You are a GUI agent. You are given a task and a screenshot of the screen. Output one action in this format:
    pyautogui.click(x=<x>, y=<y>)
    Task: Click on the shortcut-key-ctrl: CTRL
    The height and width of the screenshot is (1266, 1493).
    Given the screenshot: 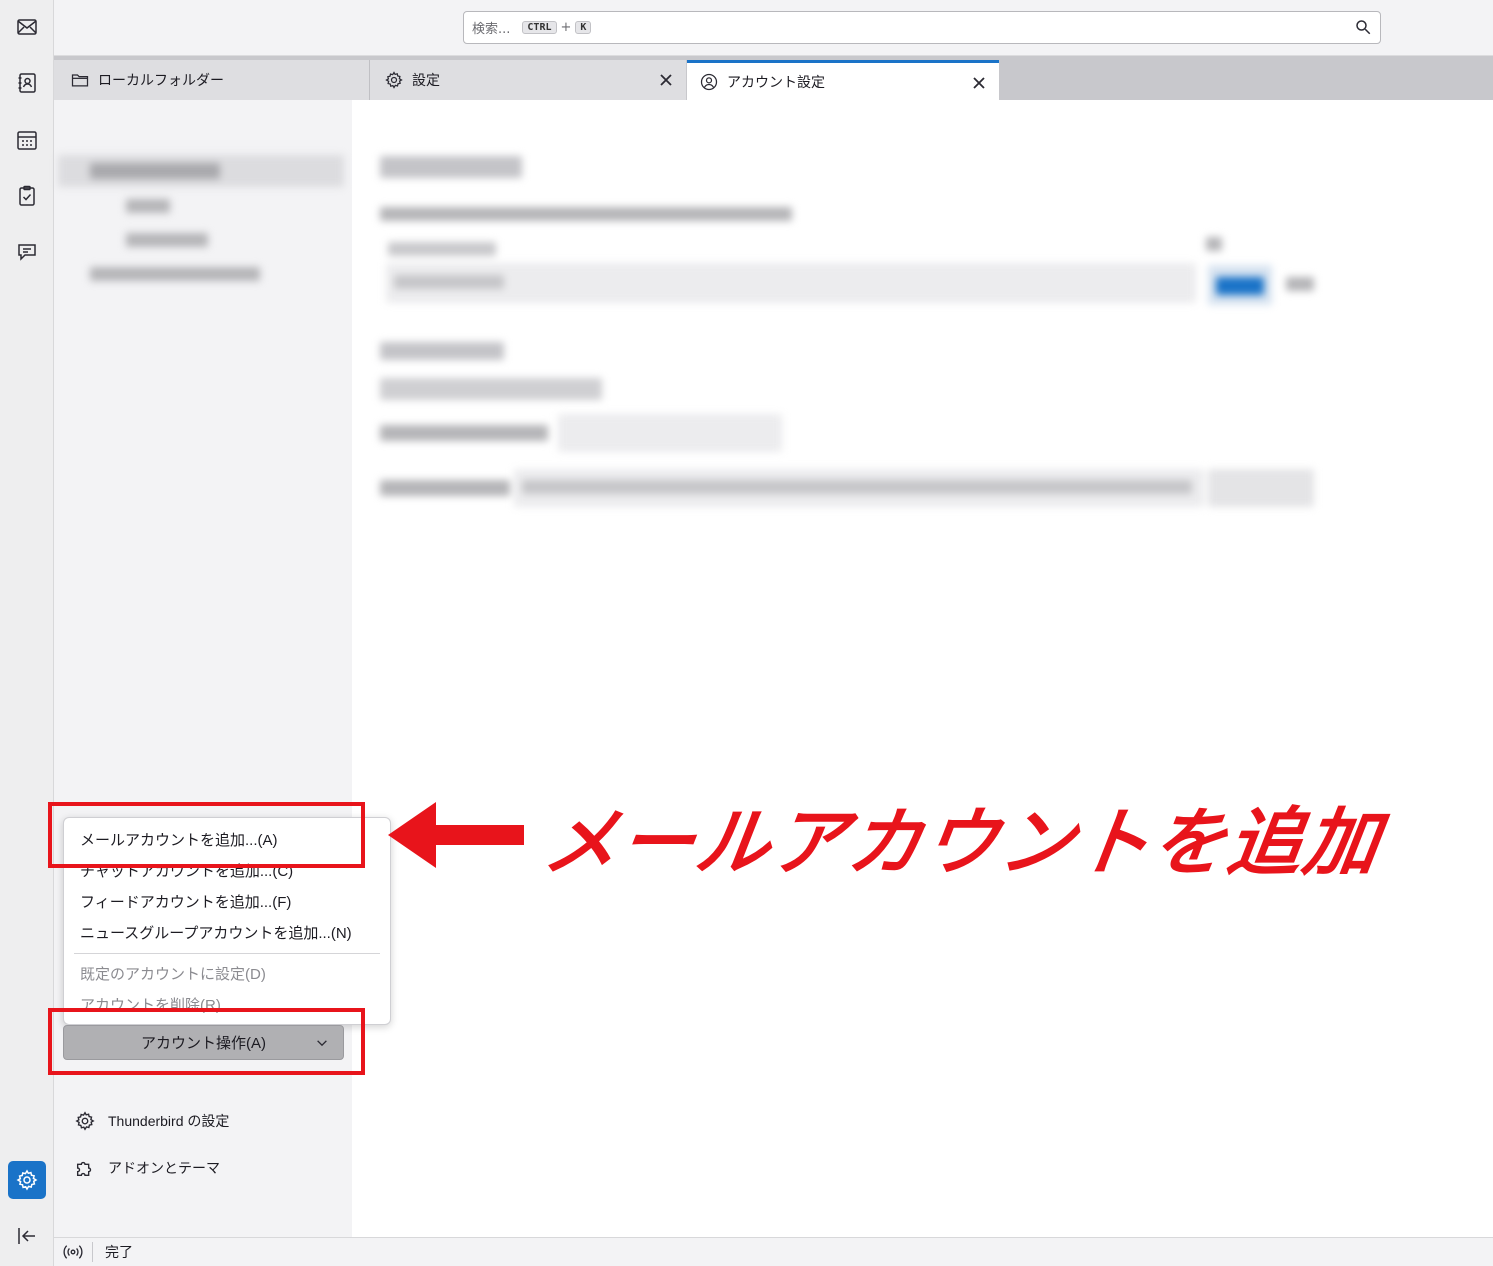 What is the action you would take?
    pyautogui.click(x=539, y=27)
    